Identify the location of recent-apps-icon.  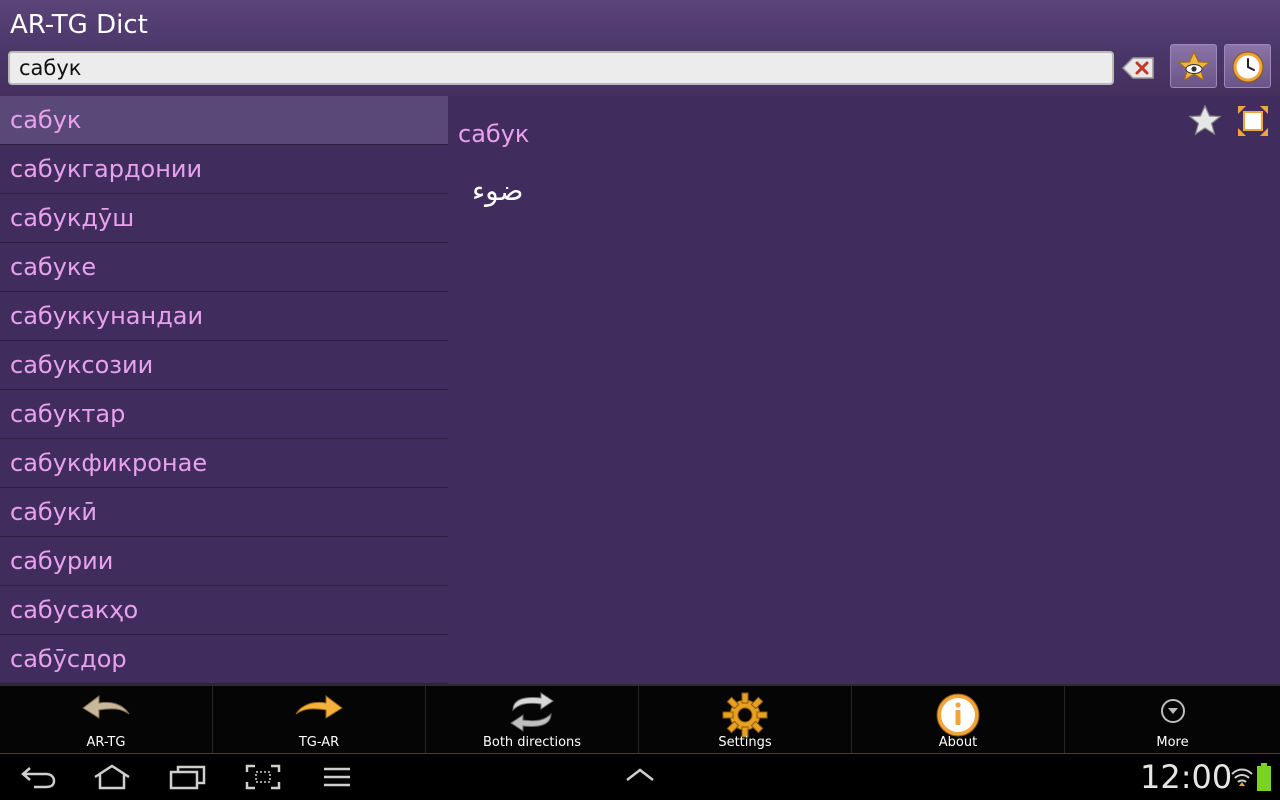
(188, 777).